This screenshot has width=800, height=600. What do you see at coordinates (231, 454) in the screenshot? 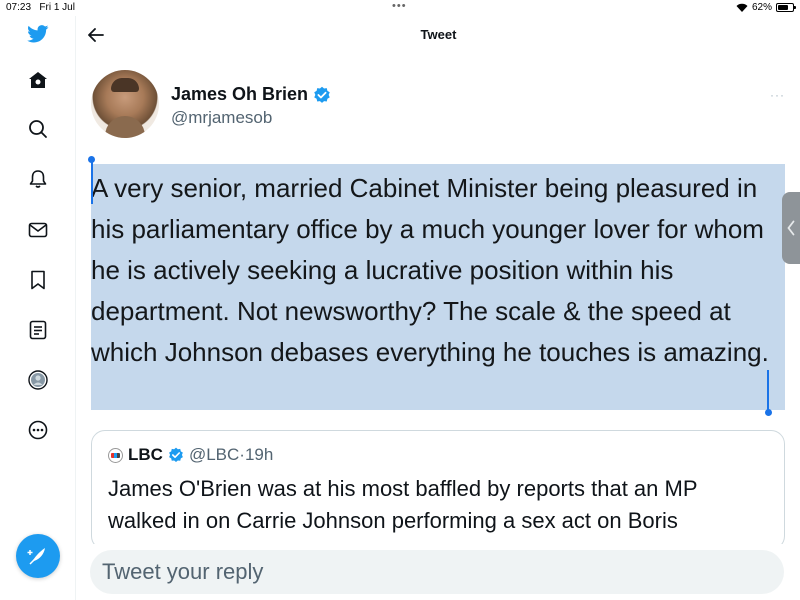
I see `quoted-author-handle: @LBC·19h` at bounding box center [231, 454].